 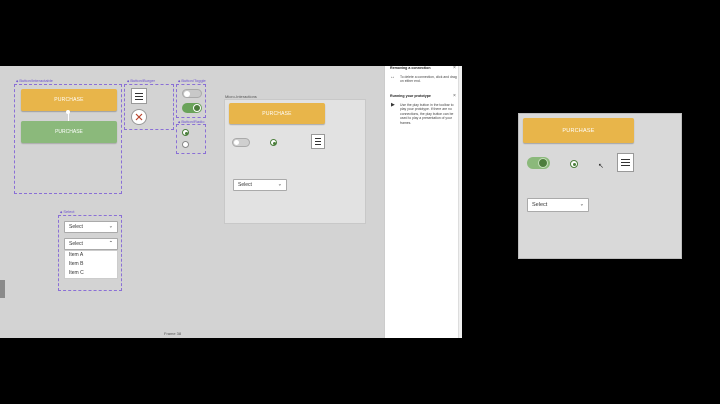 What do you see at coordinates (460, 202) in the screenshot?
I see `help-scrollbar` at bounding box center [460, 202].